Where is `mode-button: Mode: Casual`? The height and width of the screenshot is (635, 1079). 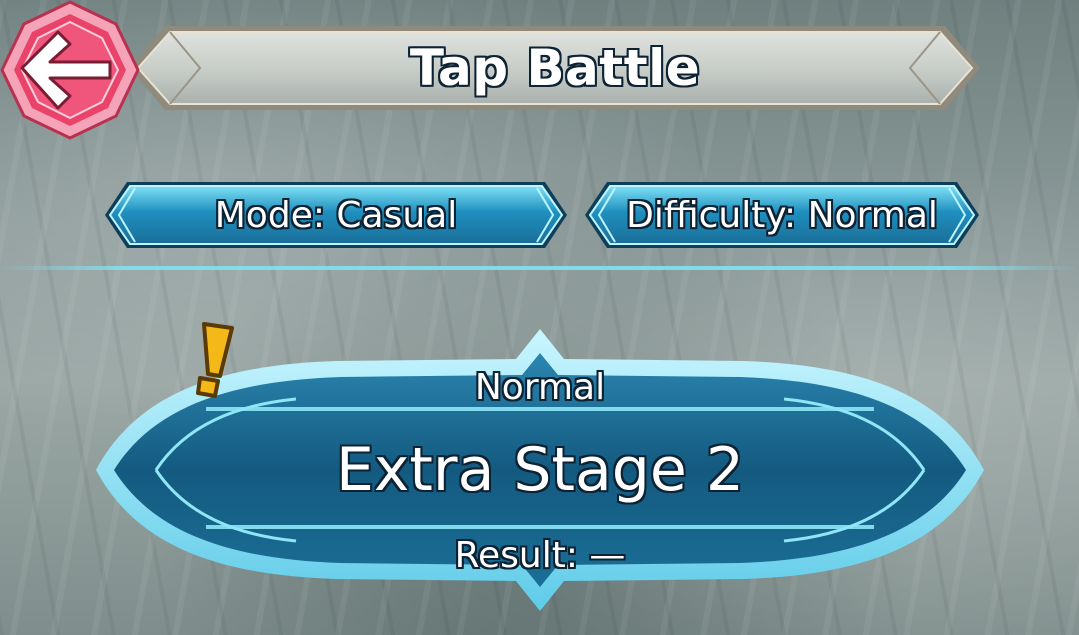
mode-button: Mode: Casual is located at coordinates (336, 215).